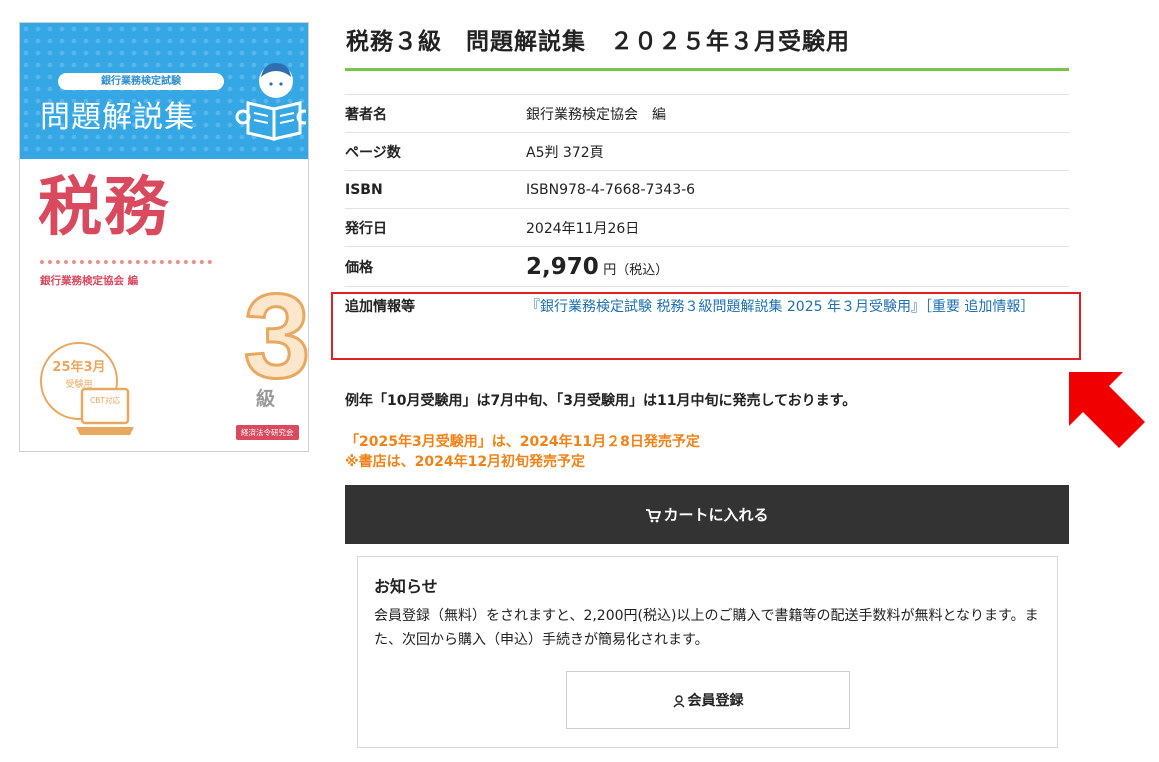  What do you see at coordinates (105, 400) in the screenshot?
I see `cover-cbt-label: CBT対応` at bounding box center [105, 400].